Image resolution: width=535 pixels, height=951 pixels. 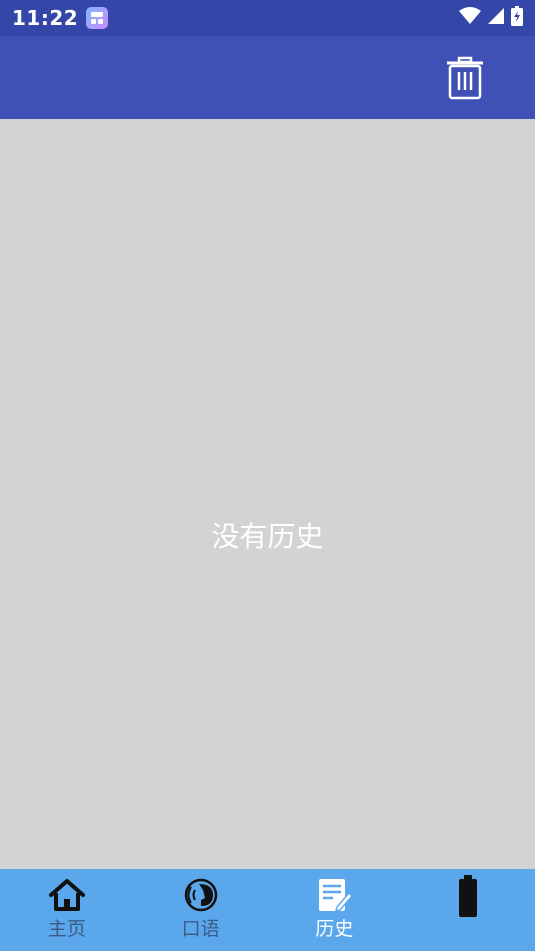 I want to click on nav-item-settings, so click(x=468, y=910).